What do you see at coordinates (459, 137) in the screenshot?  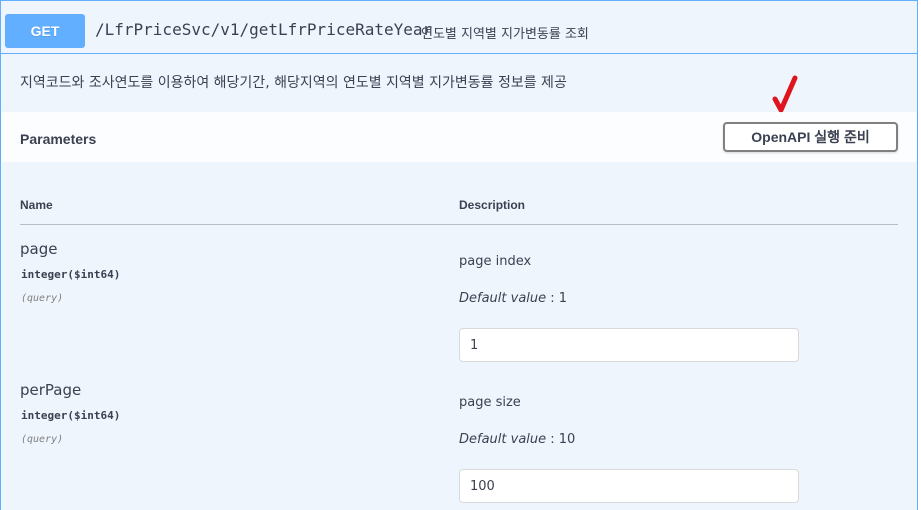 I see `parameters-header: Parameters OpenAPI 실행 준비` at bounding box center [459, 137].